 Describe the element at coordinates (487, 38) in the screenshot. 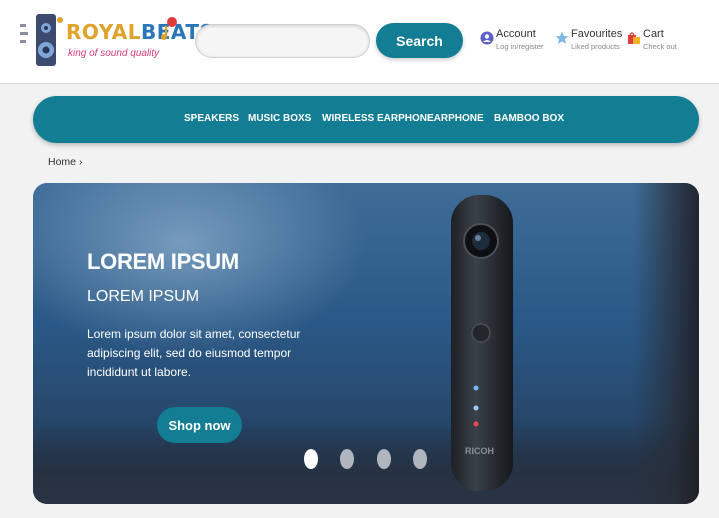

I see `account-icon` at that location.